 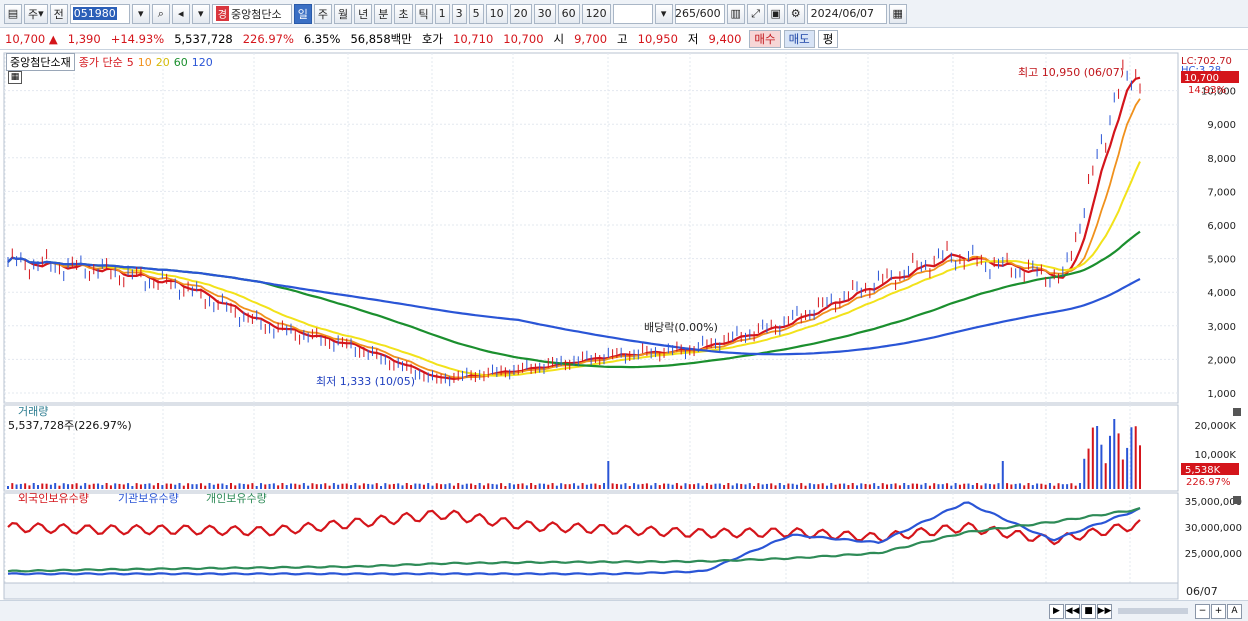 What do you see at coordinates (520, 13) in the screenshot?
I see `interval-20: 20` at bounding box center [520, 13].